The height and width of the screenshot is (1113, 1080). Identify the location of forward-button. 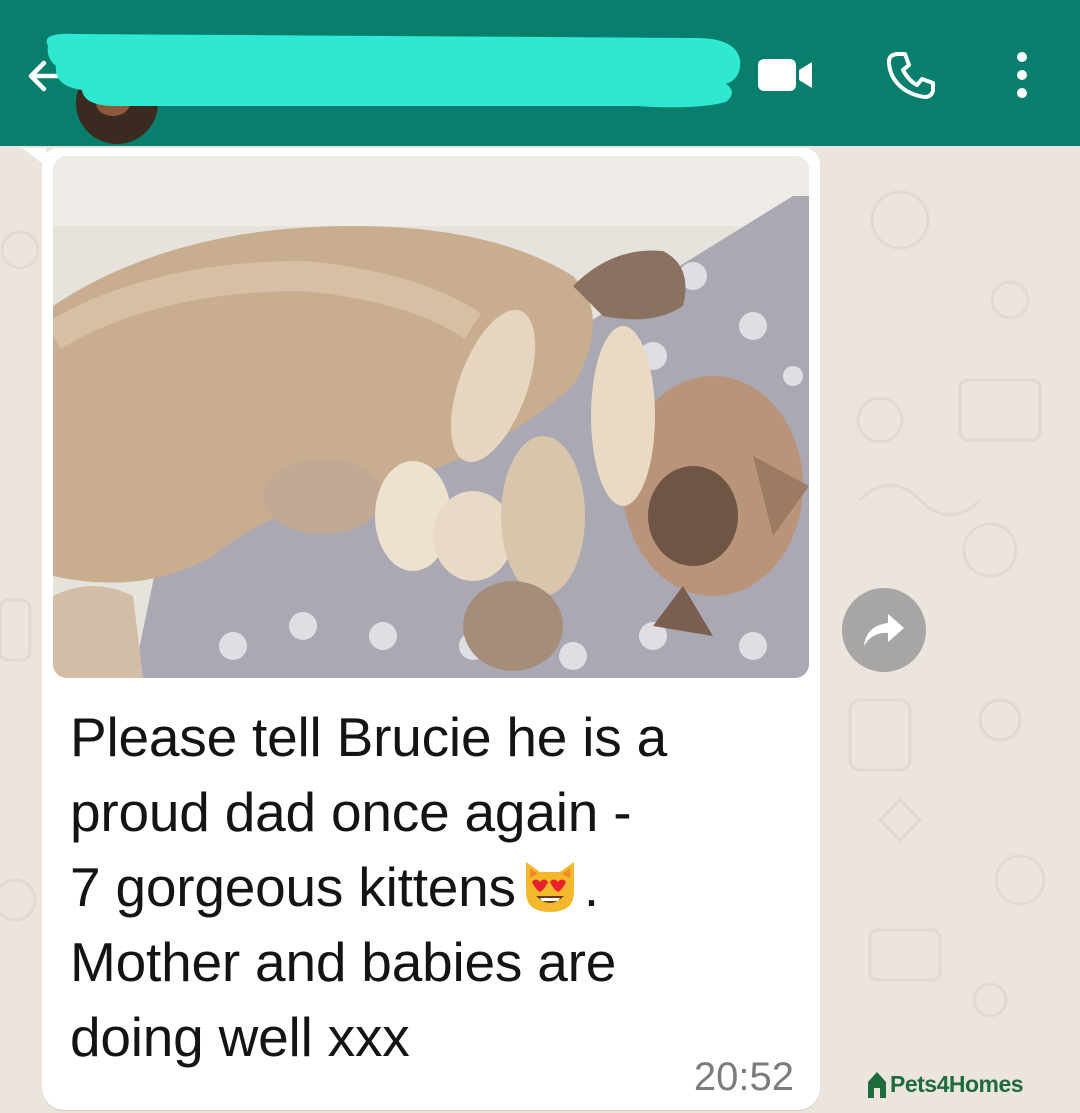
(884, 630).